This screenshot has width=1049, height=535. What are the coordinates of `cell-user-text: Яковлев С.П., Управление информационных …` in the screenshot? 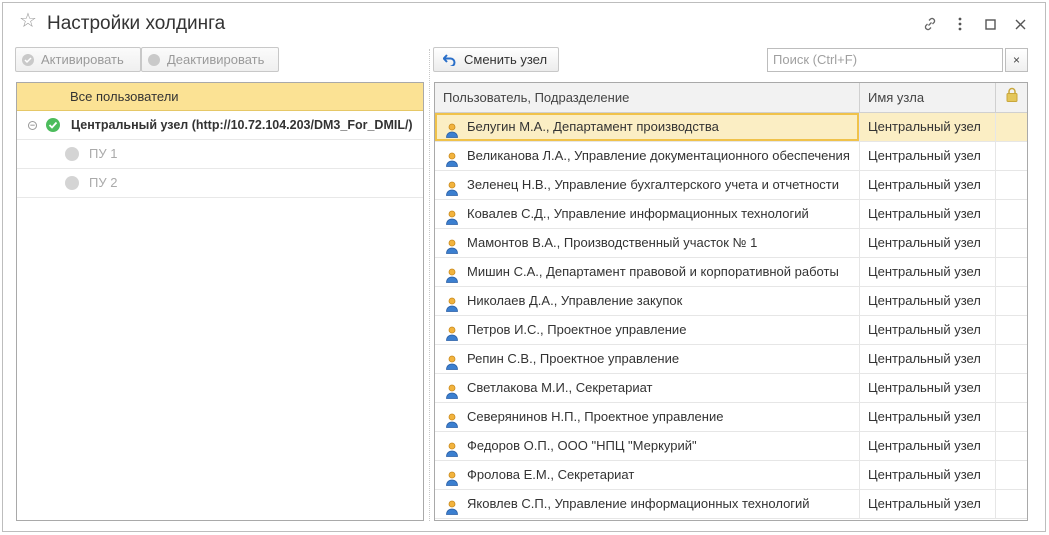 It's located at (638, 503).